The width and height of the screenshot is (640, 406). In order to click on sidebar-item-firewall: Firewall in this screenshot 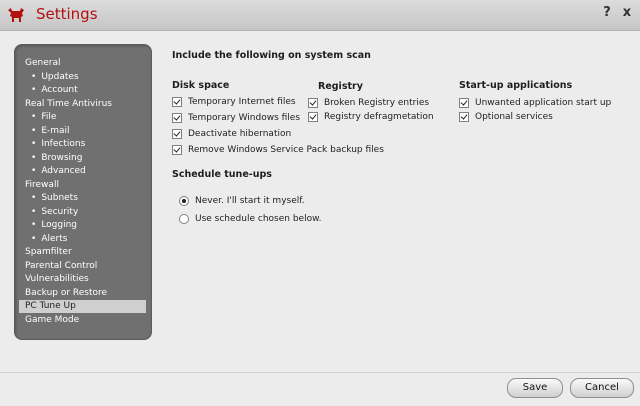, I will do `click(82, 185)`.